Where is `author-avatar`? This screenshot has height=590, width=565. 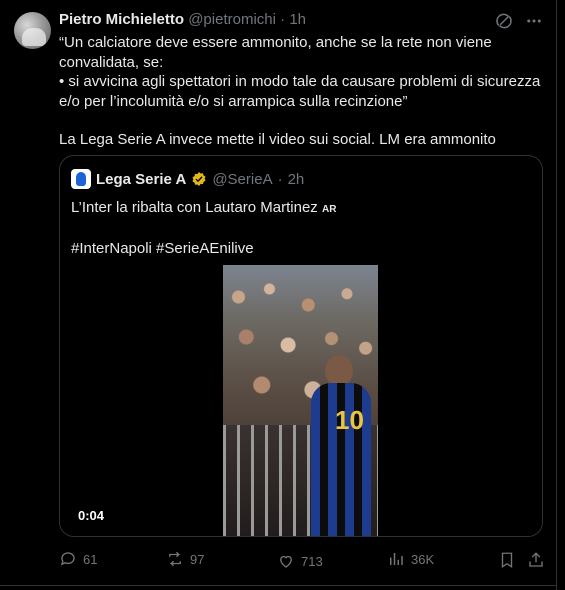 author-avatar is located at coordinates (32, 30).